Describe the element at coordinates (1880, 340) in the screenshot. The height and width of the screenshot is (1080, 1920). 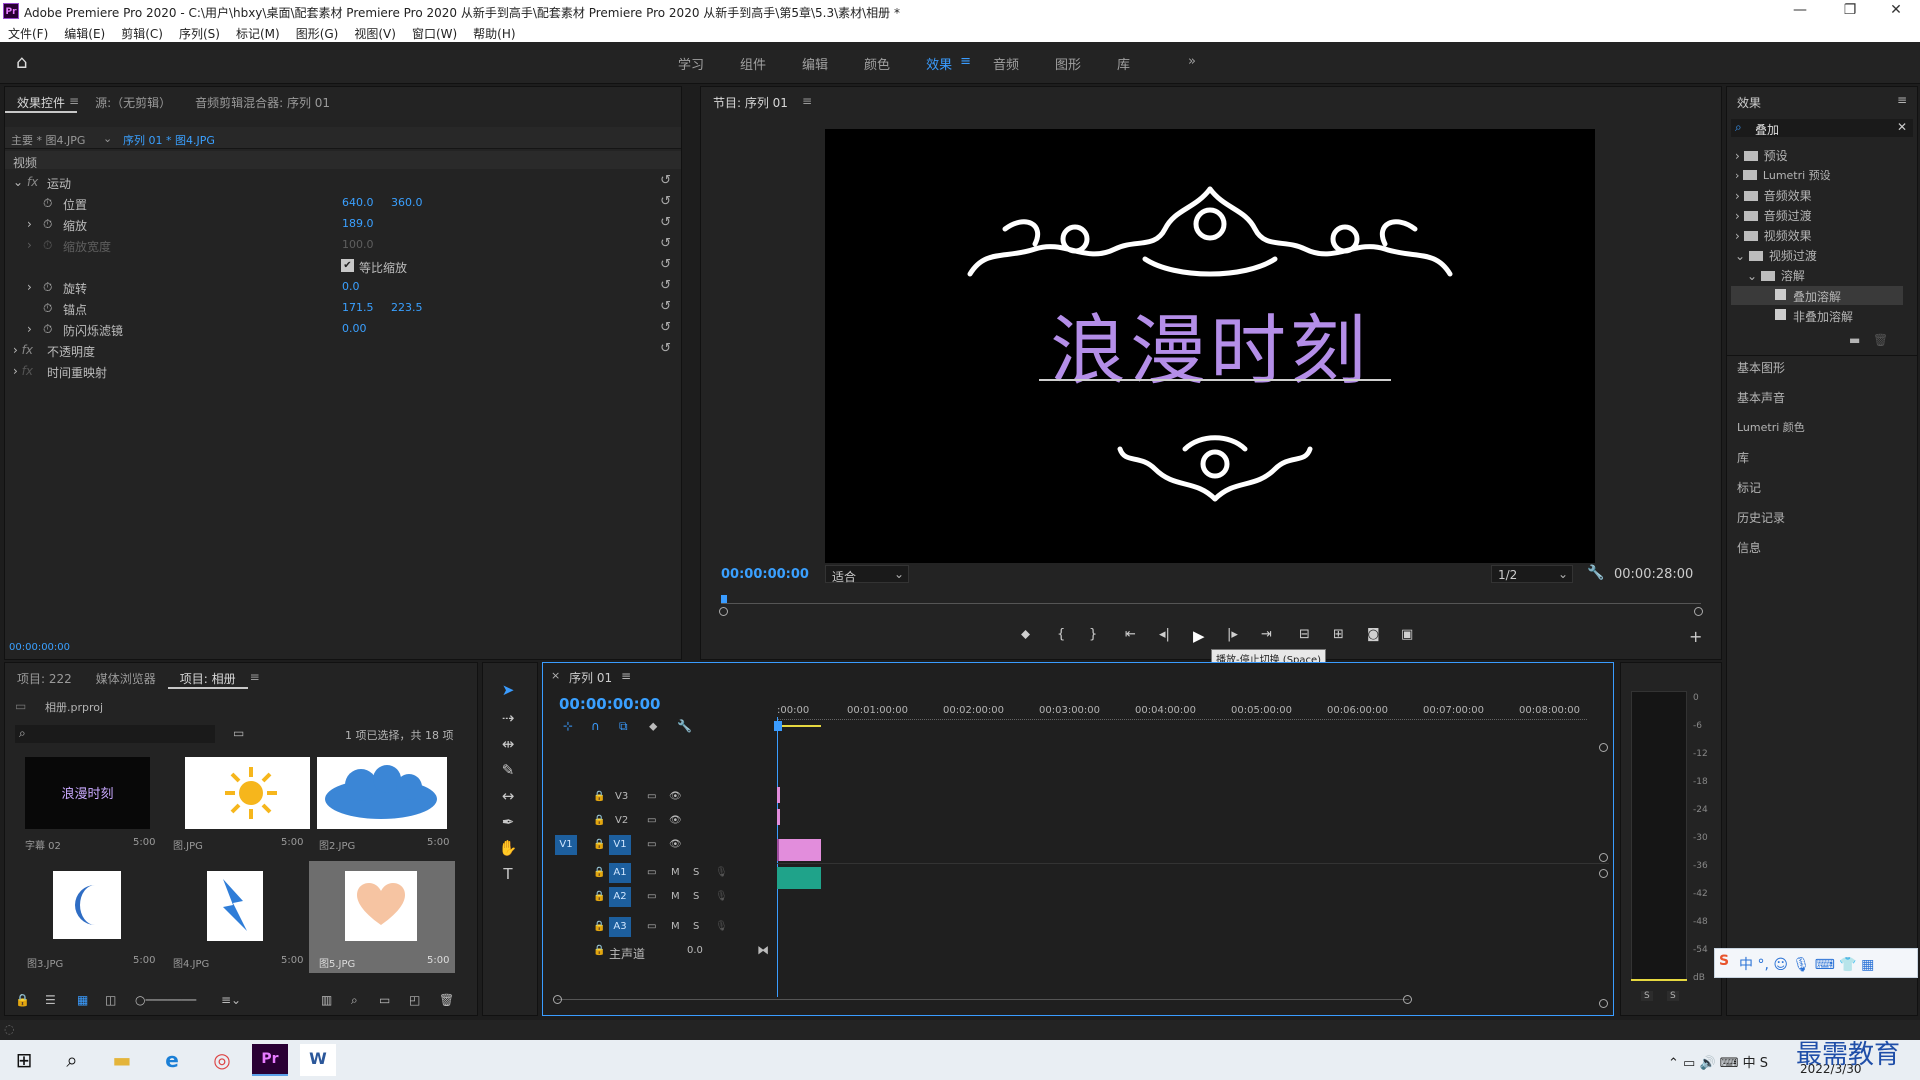
I see `delete-icon: 🗑` at that location.